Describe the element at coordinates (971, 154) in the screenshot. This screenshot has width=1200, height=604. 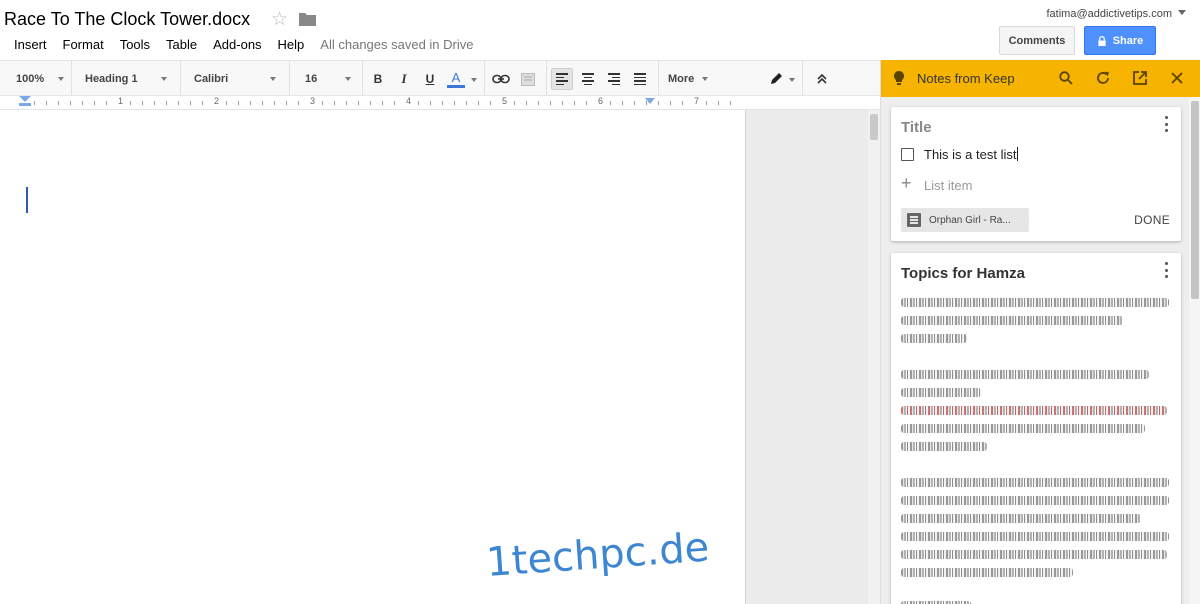
I see `list-item-text: This is a test list` at that location.